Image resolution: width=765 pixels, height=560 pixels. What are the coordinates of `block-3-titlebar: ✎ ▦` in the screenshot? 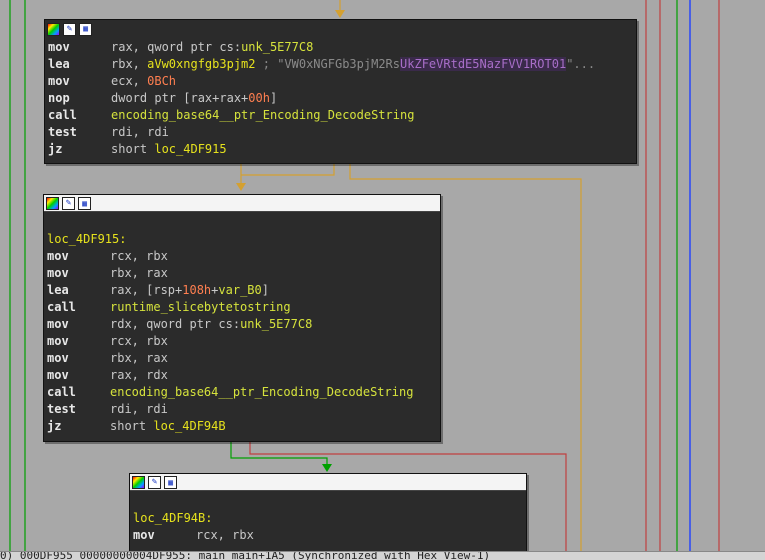 It's located at (328, 482).